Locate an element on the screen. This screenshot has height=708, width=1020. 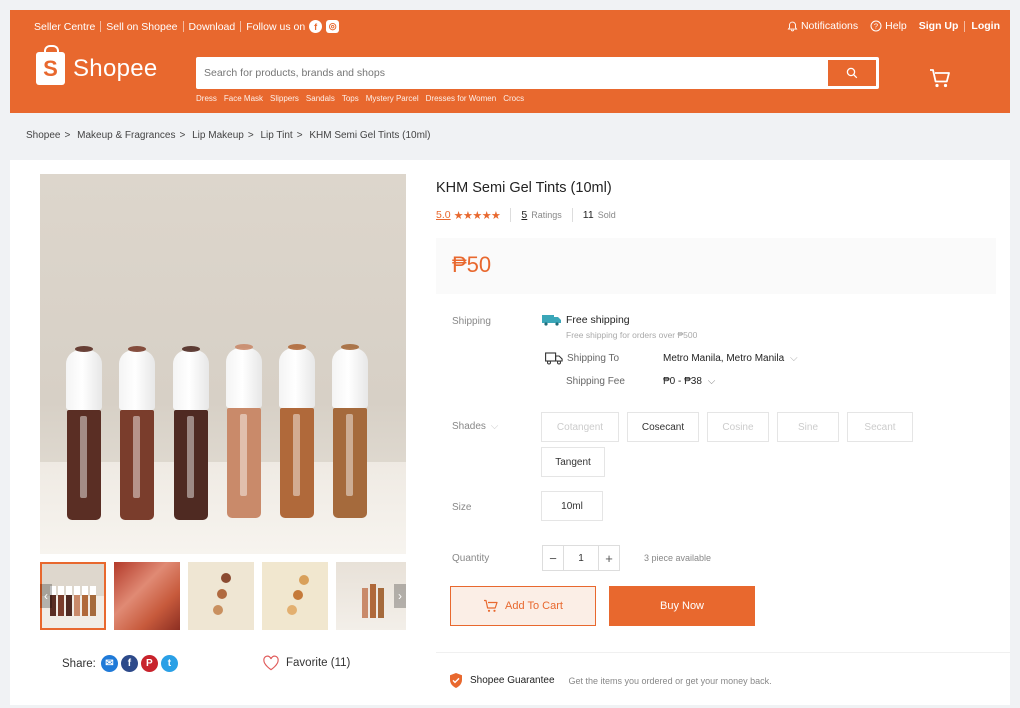
sell-on-shopee-link: Sell on Shopee is located at coordinates (141, 27).